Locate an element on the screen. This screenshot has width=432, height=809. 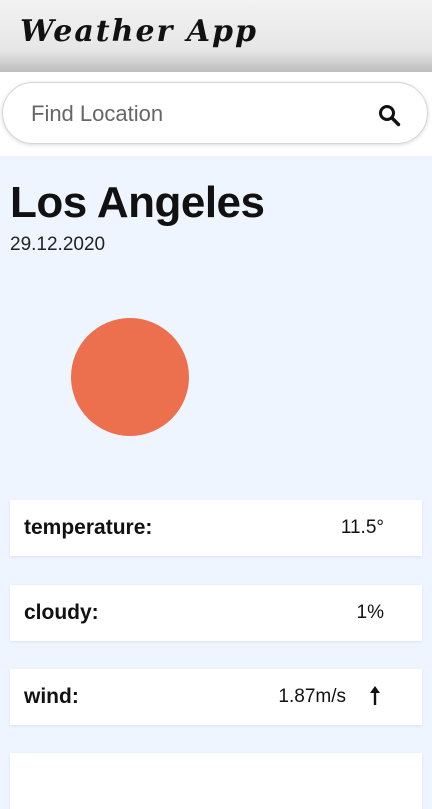
temperature-card: temperature: 11.5° is located at coordinates (216, 528).